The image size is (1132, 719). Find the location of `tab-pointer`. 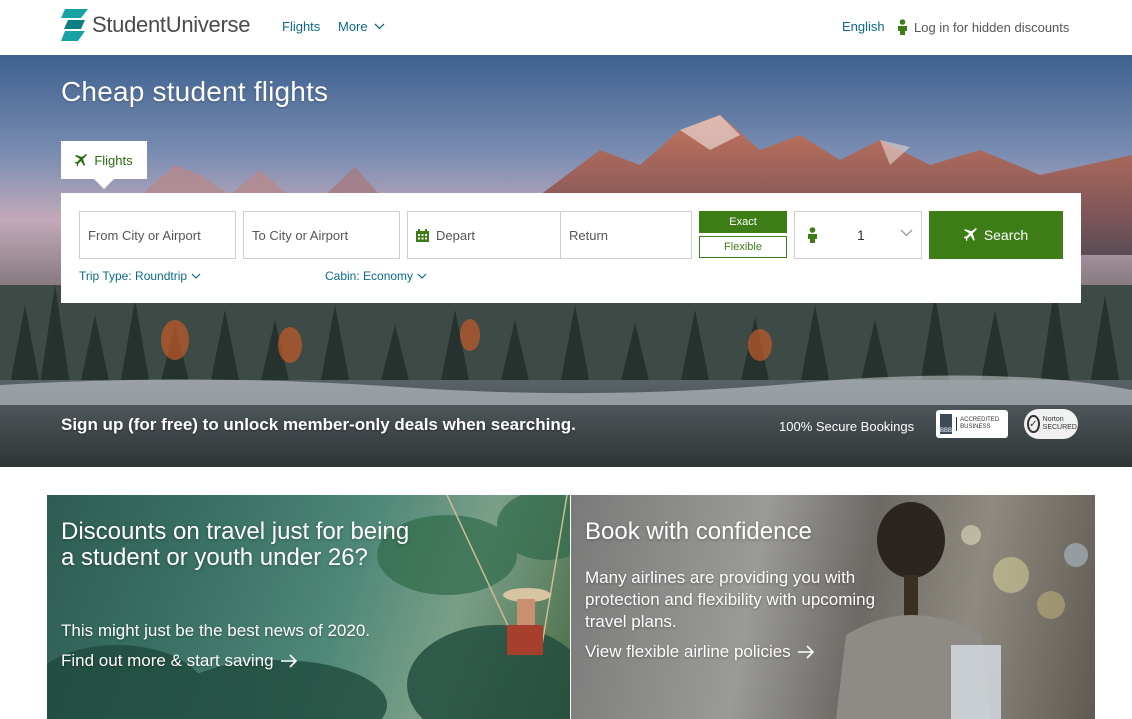

tab-pointer is located at coordinates (104, 184).